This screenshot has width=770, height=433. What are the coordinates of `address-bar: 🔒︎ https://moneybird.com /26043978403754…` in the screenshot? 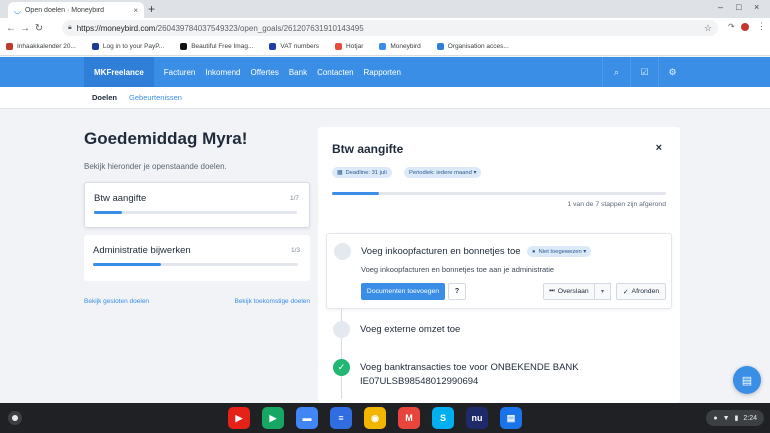 It's located at (390, 28).